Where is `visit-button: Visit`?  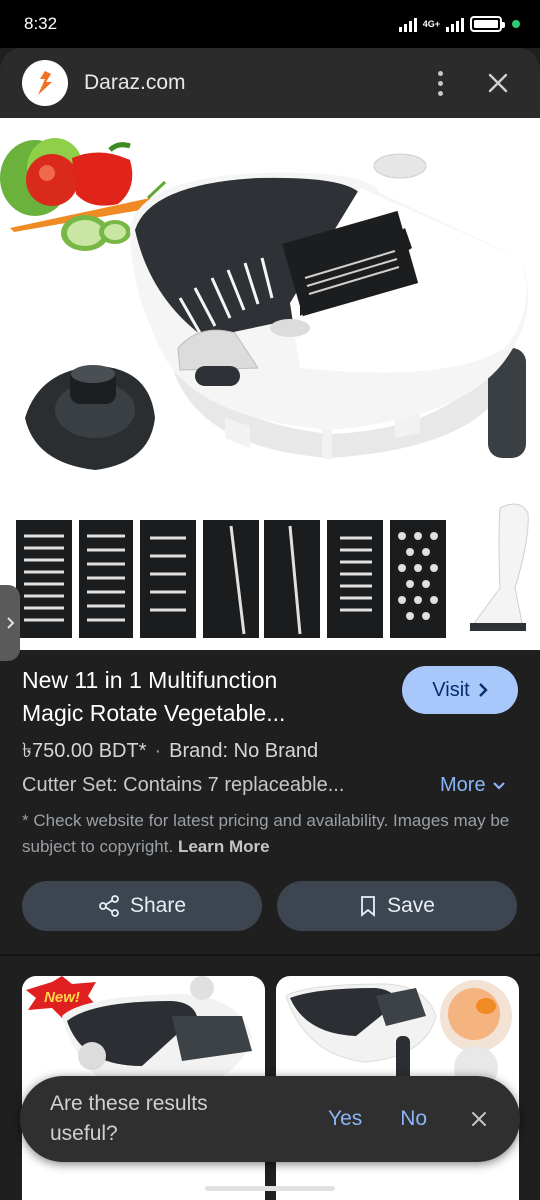 visit-button: Visit is located at coordinates (460, 690).